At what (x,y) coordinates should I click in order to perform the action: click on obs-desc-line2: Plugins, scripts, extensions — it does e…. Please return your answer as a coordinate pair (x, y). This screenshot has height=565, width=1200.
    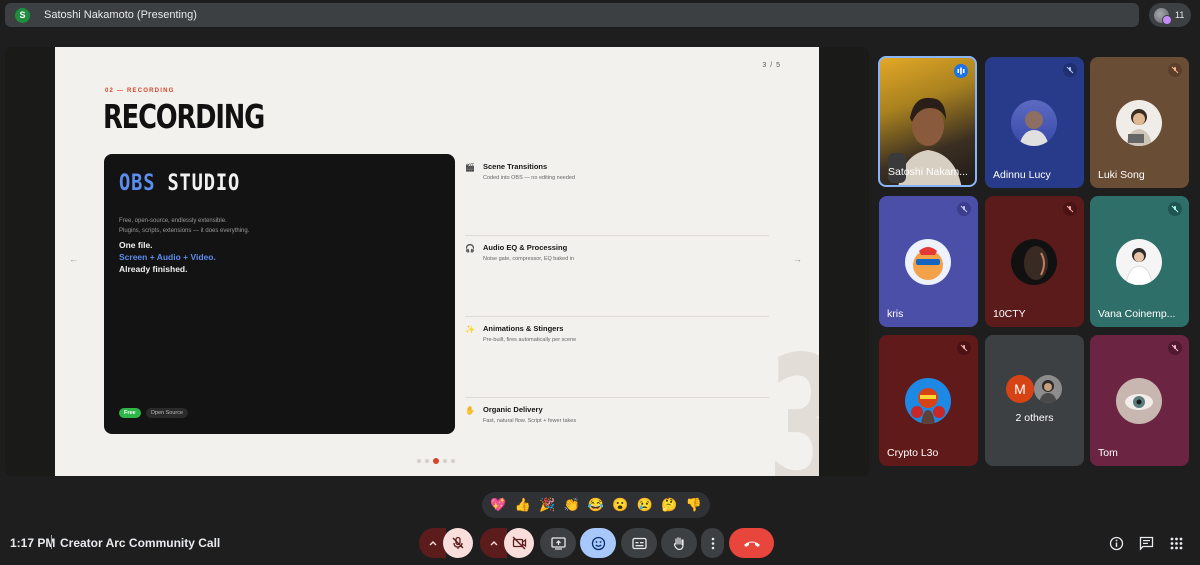
    Looking at the image, I should click on (184, 231).